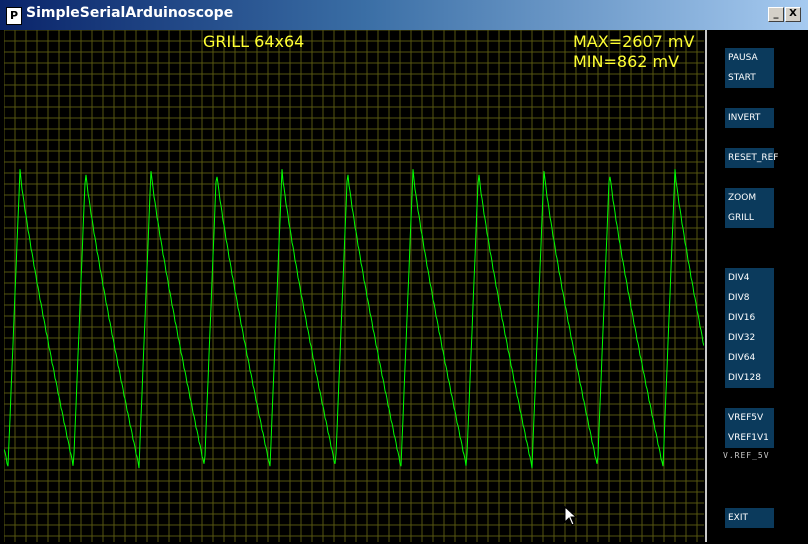 This screenshot has width=808, height=544. What do you see at coordinates (793, 14) in the screenshot?
I see `close-button: X` at bounding box center [793, 14].